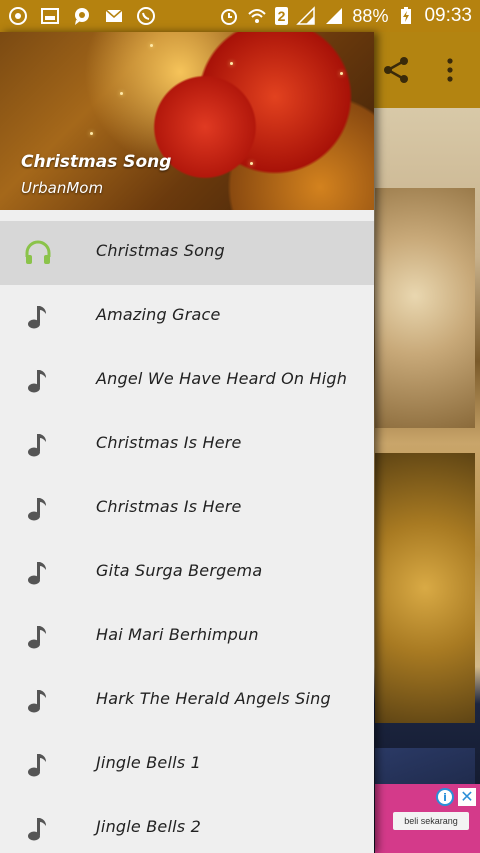  I want to click on wifi-icon, so click(257, 16).